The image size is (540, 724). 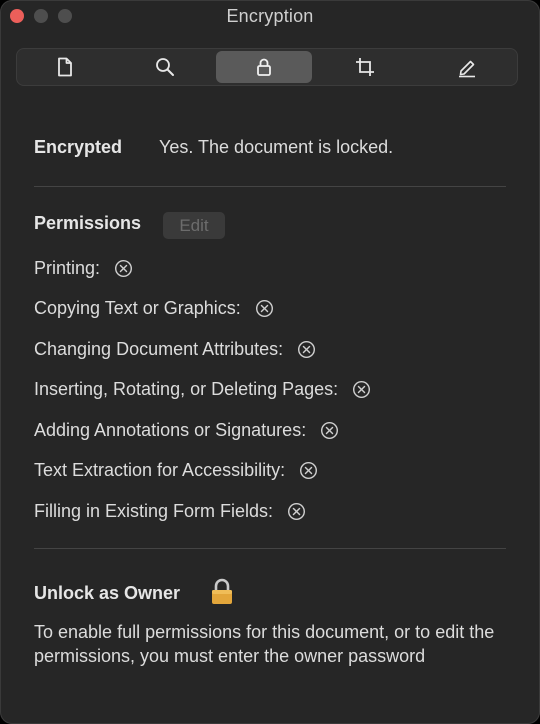 I want to click on tab-annotate, so click(x=467, y=67).